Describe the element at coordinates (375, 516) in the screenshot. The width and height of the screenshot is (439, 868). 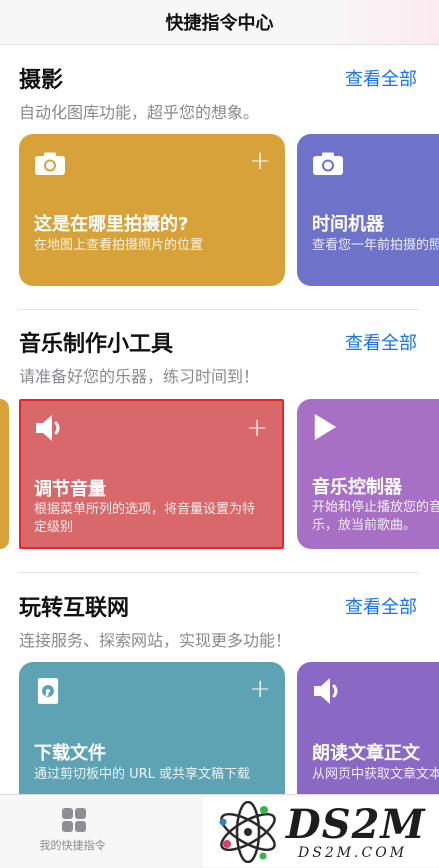
I see `card-description: 开始和停止播放您的音乐，放当前歌曲。` at that location.